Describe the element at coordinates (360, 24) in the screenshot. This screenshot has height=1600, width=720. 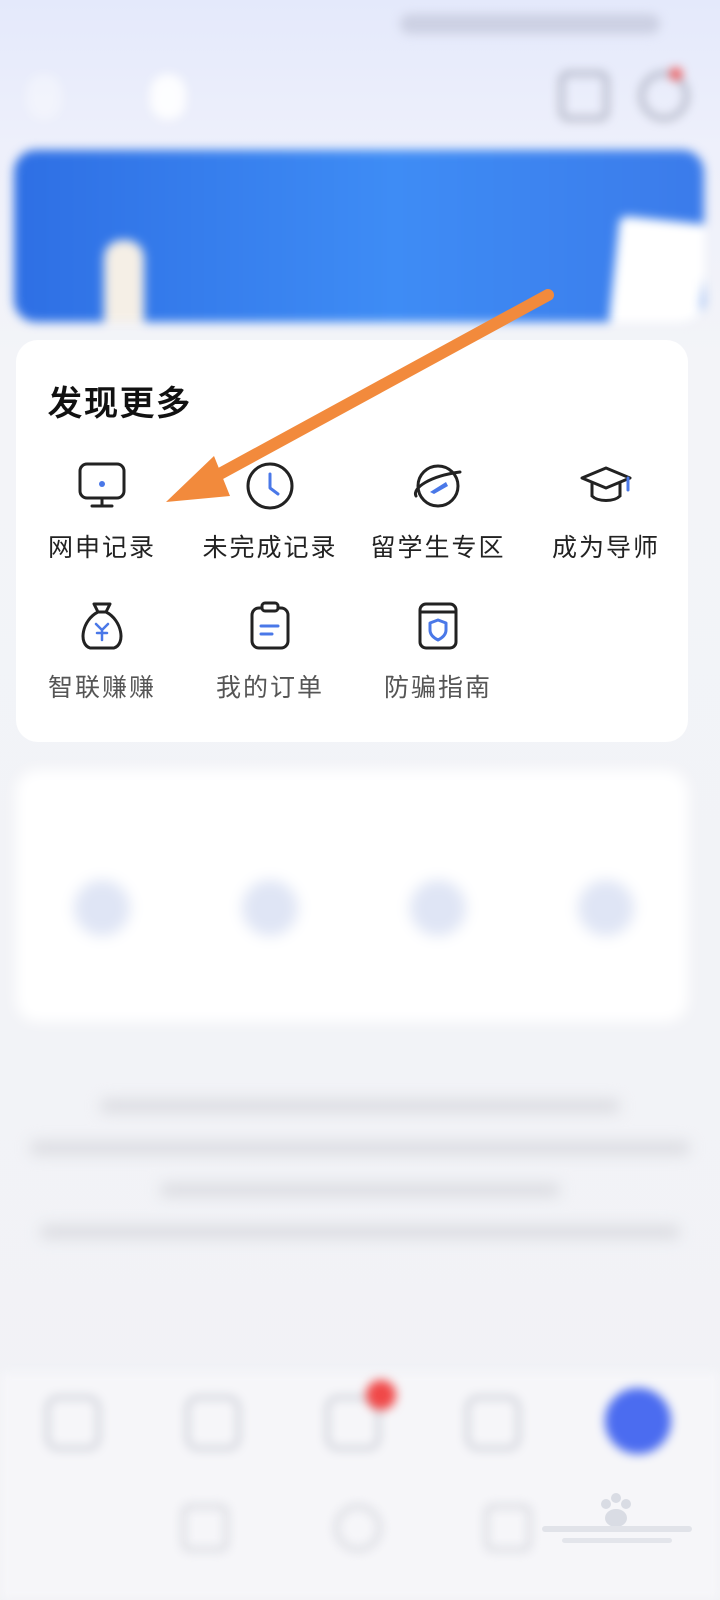
I see `status-bar` at that location.